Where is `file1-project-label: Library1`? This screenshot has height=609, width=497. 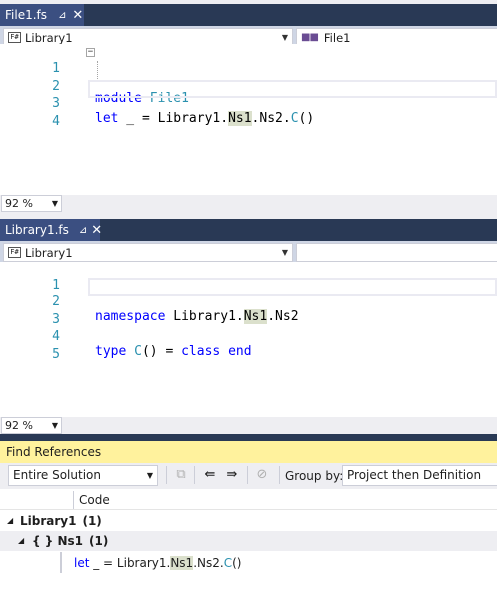
file1-project-label: Library1 is located at coordinates (49, 37).